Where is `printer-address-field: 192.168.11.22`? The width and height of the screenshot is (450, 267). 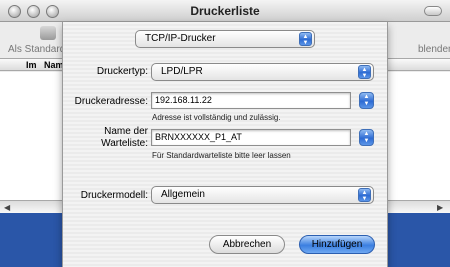
printer-address-field: 192.168.11.22 is located at coordinates (251, 100).